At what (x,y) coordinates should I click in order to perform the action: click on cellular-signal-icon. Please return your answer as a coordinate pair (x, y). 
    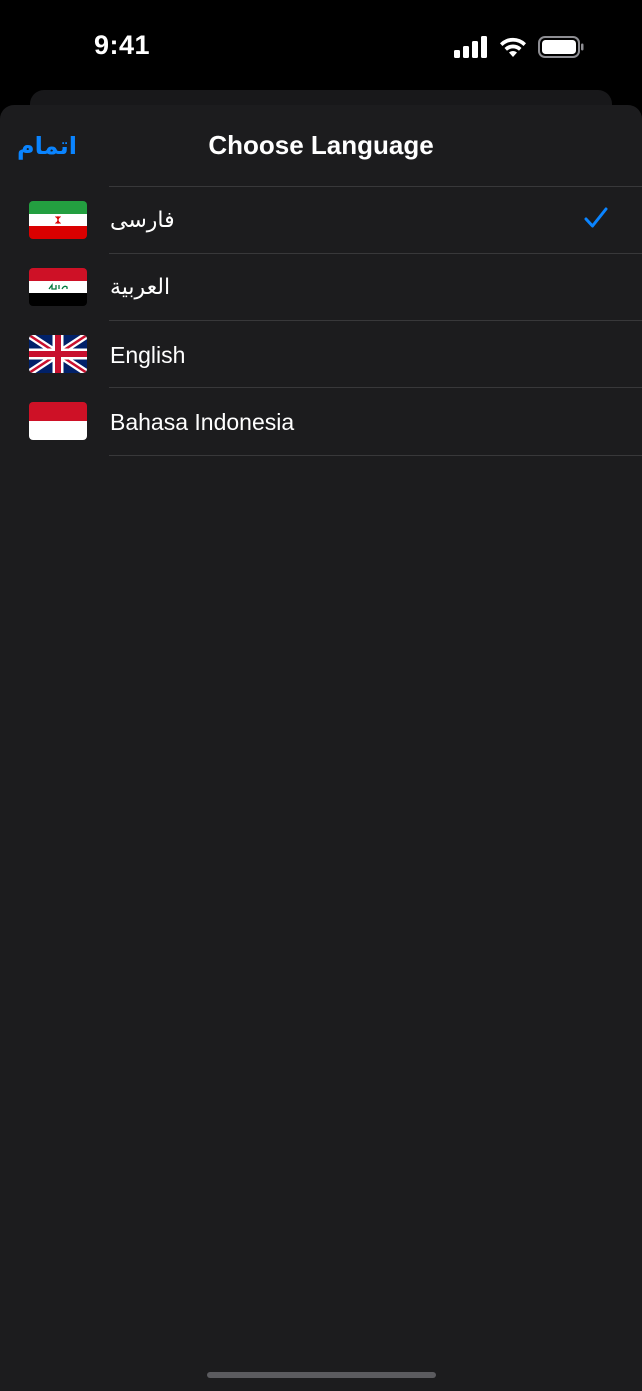
    Looking at the image, I should click on (470, 47).